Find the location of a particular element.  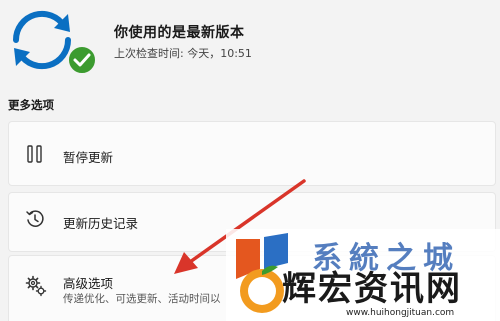

history-icon is located at coordinates (35, 218).